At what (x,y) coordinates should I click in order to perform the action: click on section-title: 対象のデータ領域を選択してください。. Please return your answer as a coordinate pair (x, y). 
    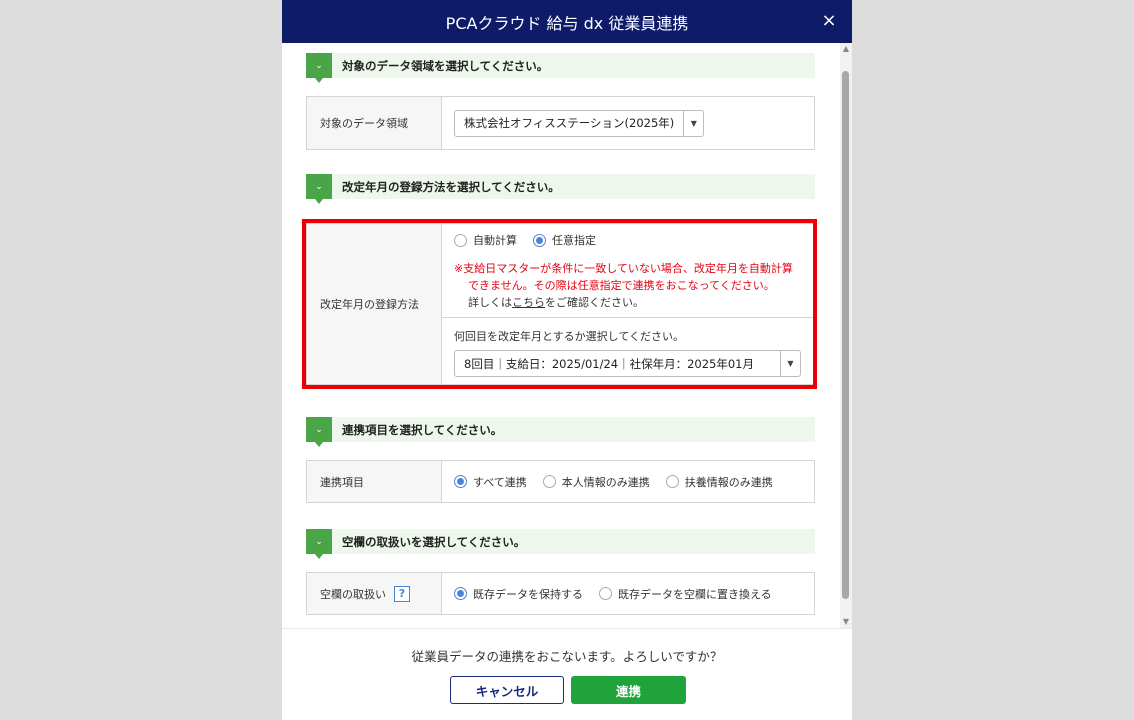
    Looking at the image, I should click on (445, 65).